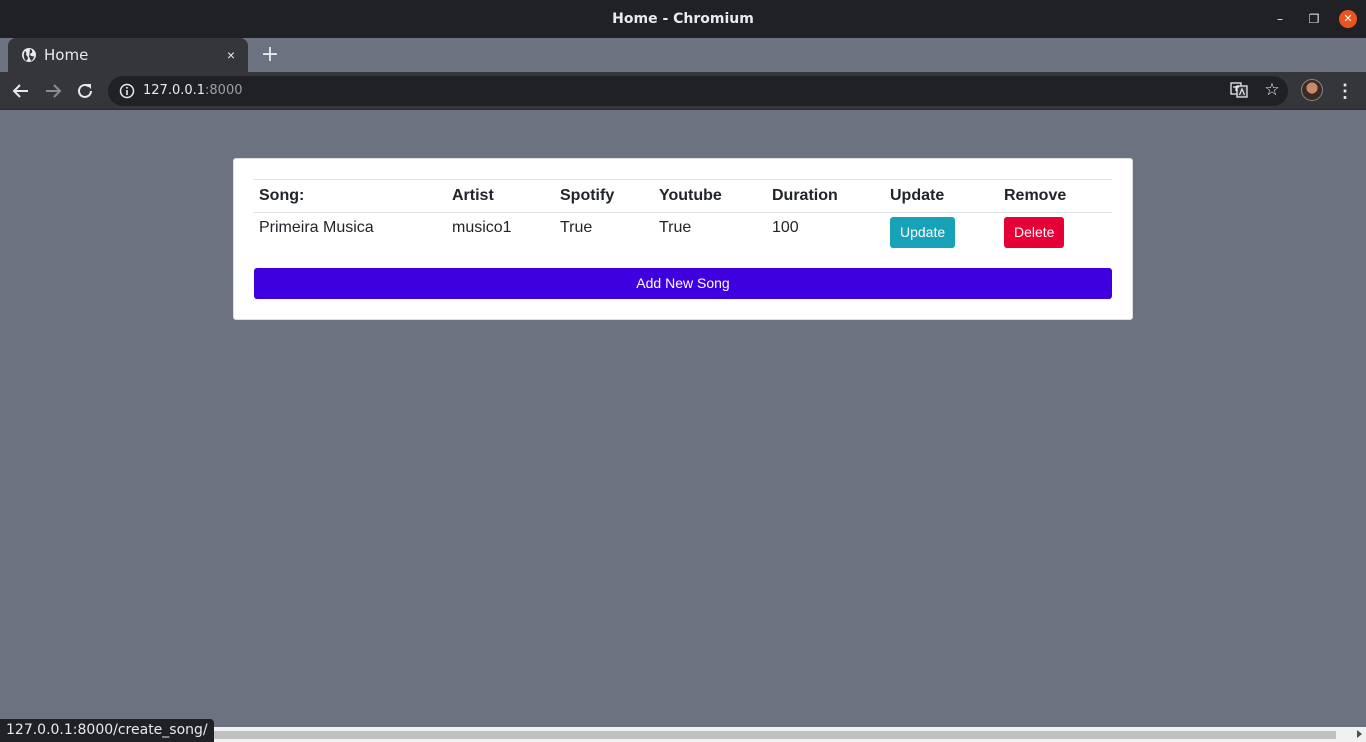 The width and height of the screenshot is (1366, 742). Describe the element at coordinates (350, 196) in the screenshot. I see `header-song: Song:` at that location.